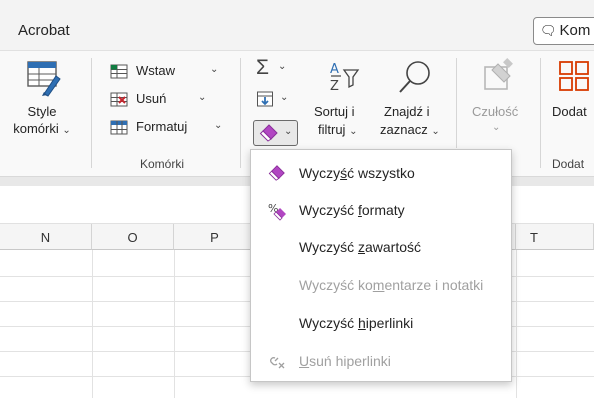  What do you see at coordinates (262, 67) in the screenshot?
I see `autosum-icon: Σ` at bounding box center [262, 67].